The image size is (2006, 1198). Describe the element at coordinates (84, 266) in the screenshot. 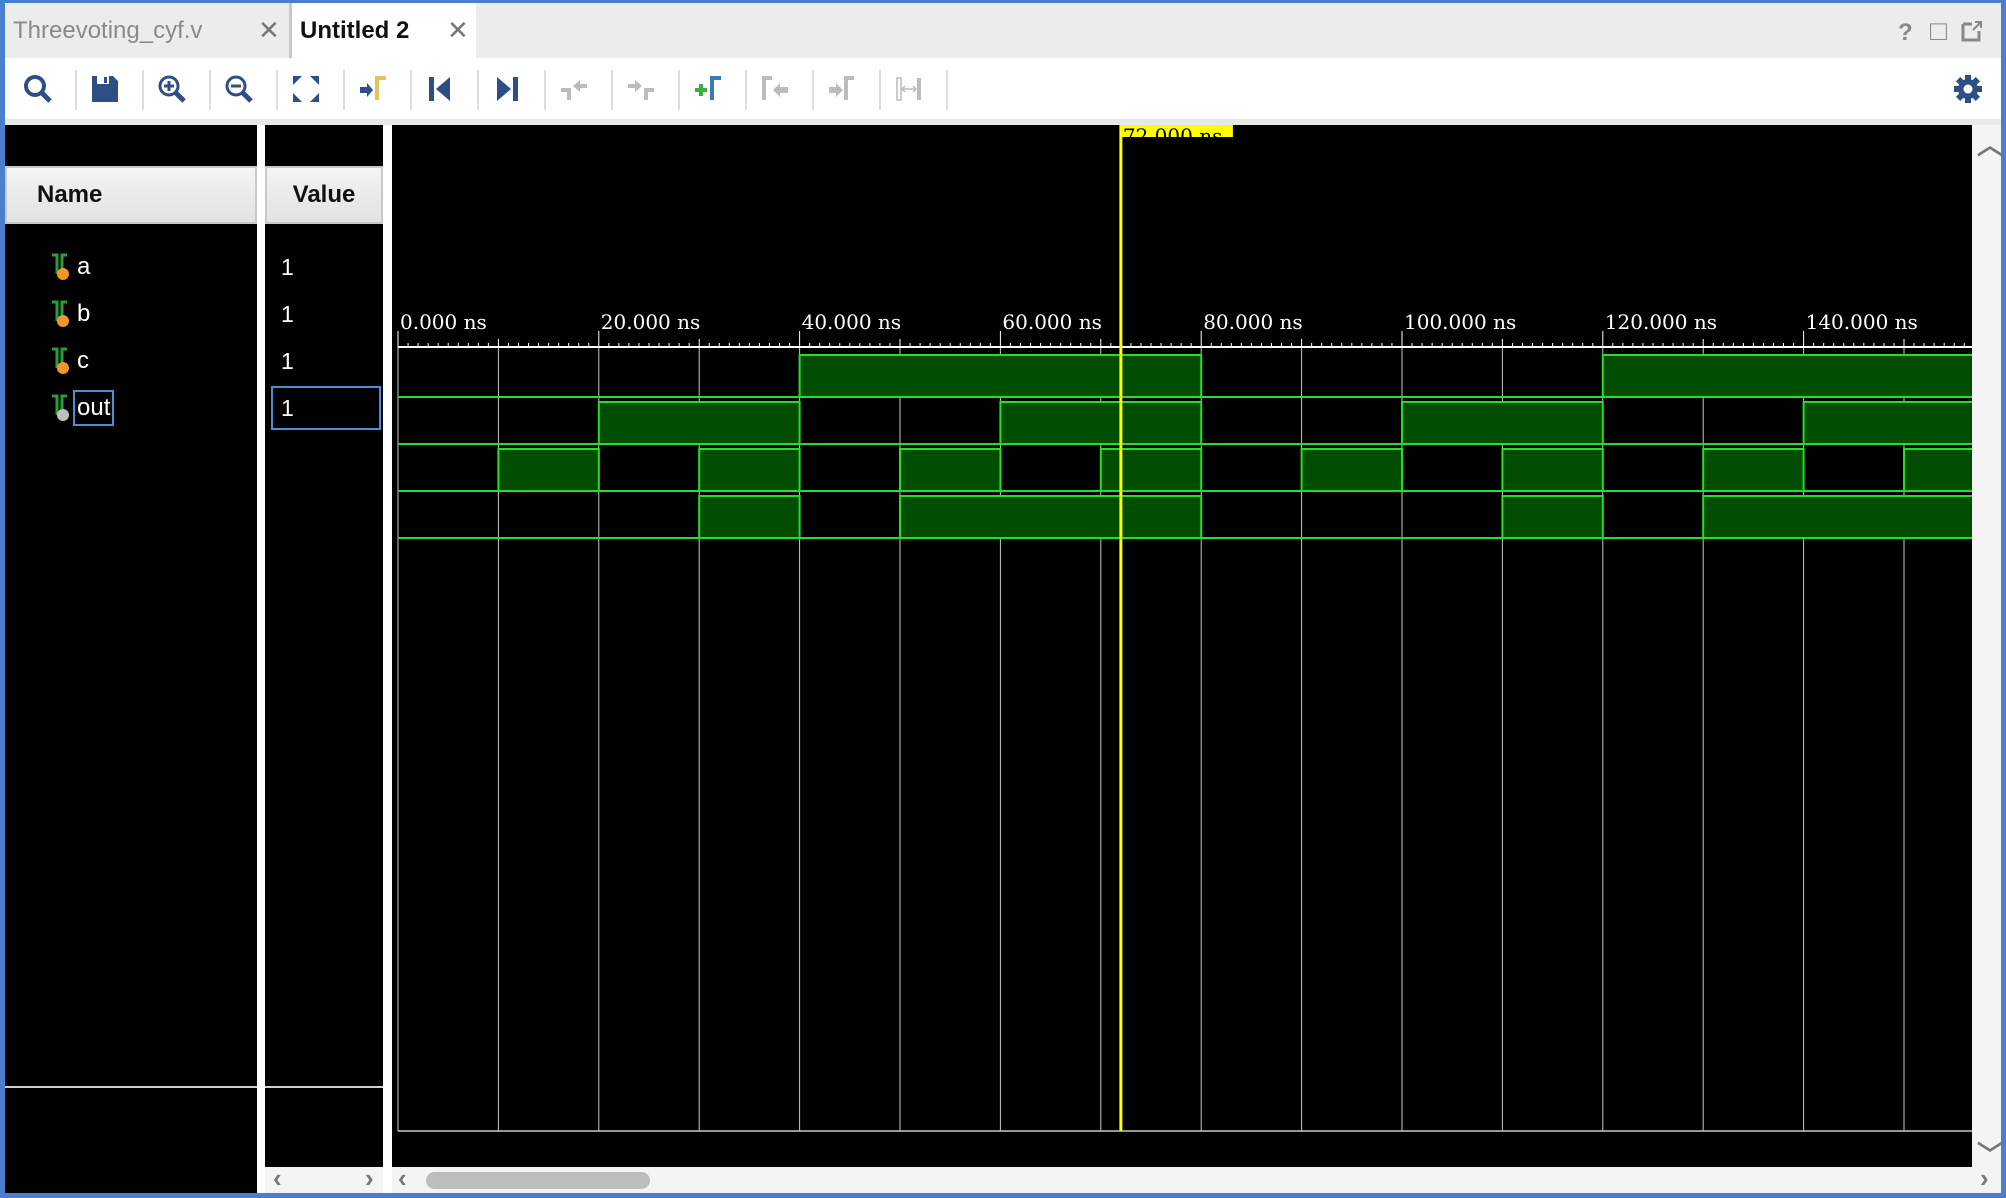

I see `signal-name: a` at that location.